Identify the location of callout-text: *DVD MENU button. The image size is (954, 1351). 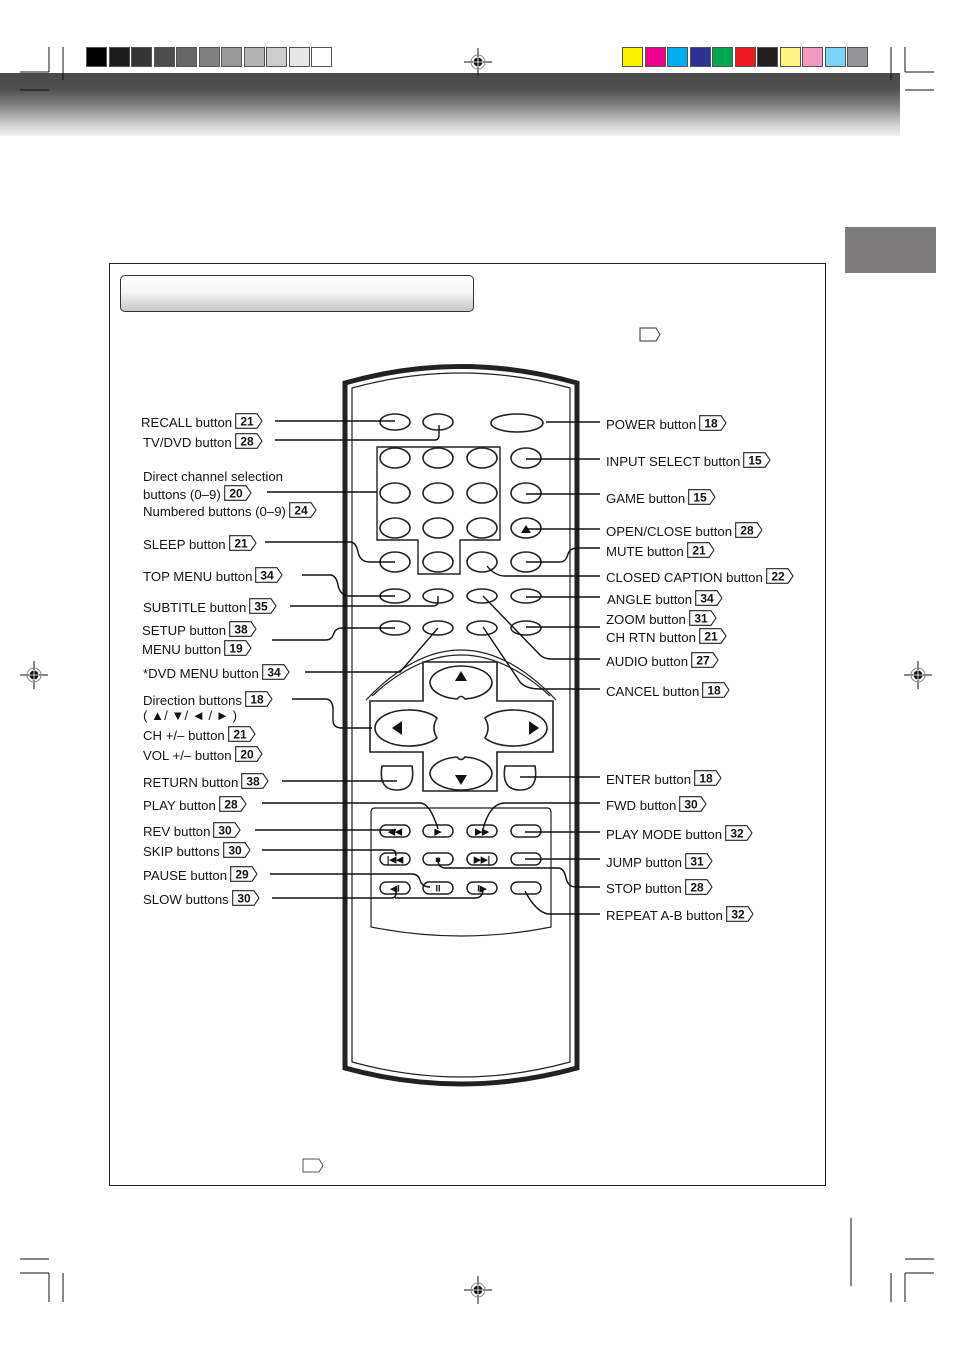
(201, 673).